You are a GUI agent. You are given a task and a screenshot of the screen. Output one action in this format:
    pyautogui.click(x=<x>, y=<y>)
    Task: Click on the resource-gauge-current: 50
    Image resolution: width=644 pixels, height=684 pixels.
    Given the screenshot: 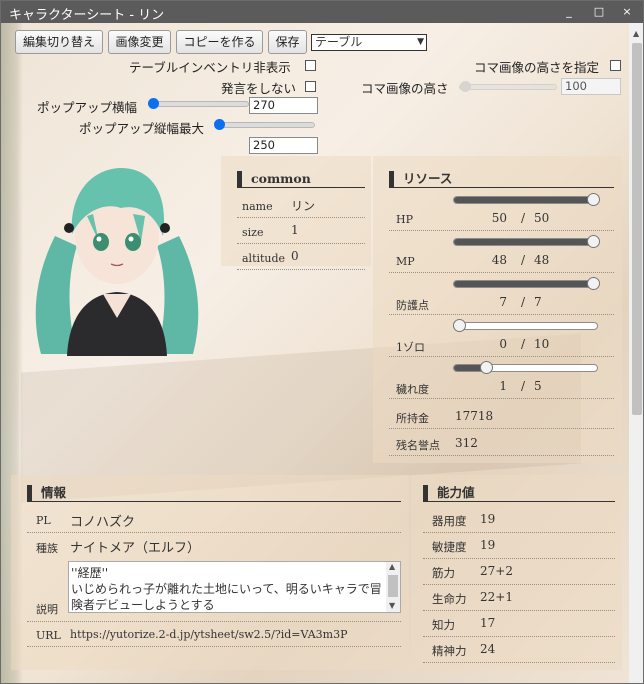 What is the action you would take?
    pyautogui.click(x=498, y=218)
    